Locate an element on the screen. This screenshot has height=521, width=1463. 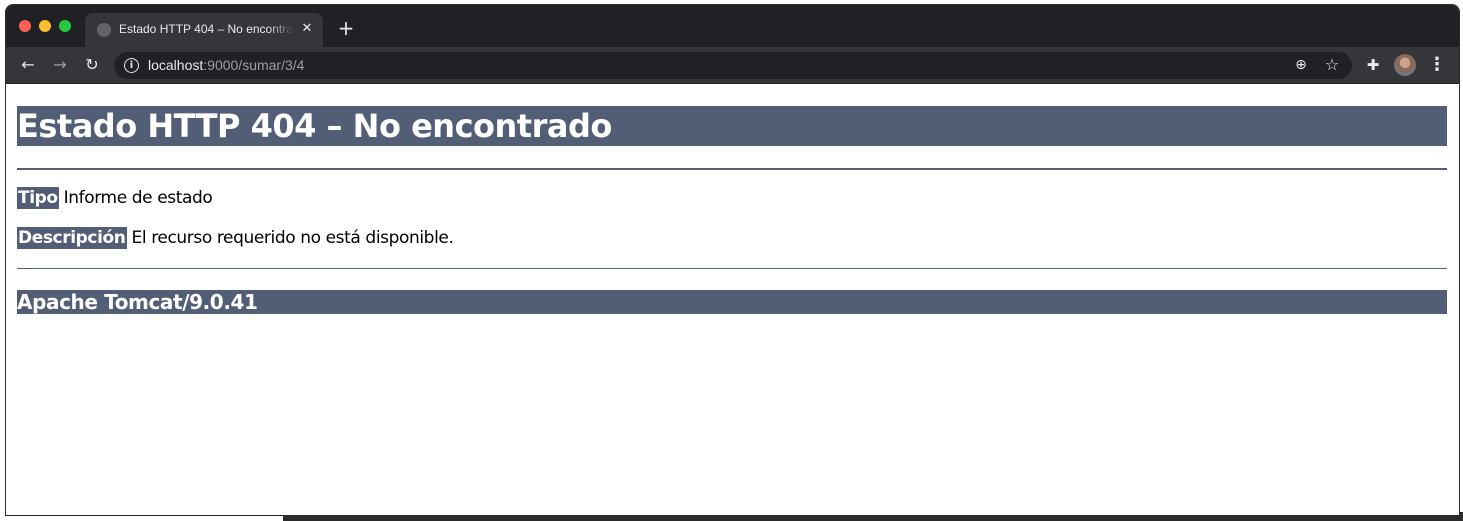
browser-tab: Estado HTTP 404 – No encontrado ✕ is located at coordinates (204, 30).